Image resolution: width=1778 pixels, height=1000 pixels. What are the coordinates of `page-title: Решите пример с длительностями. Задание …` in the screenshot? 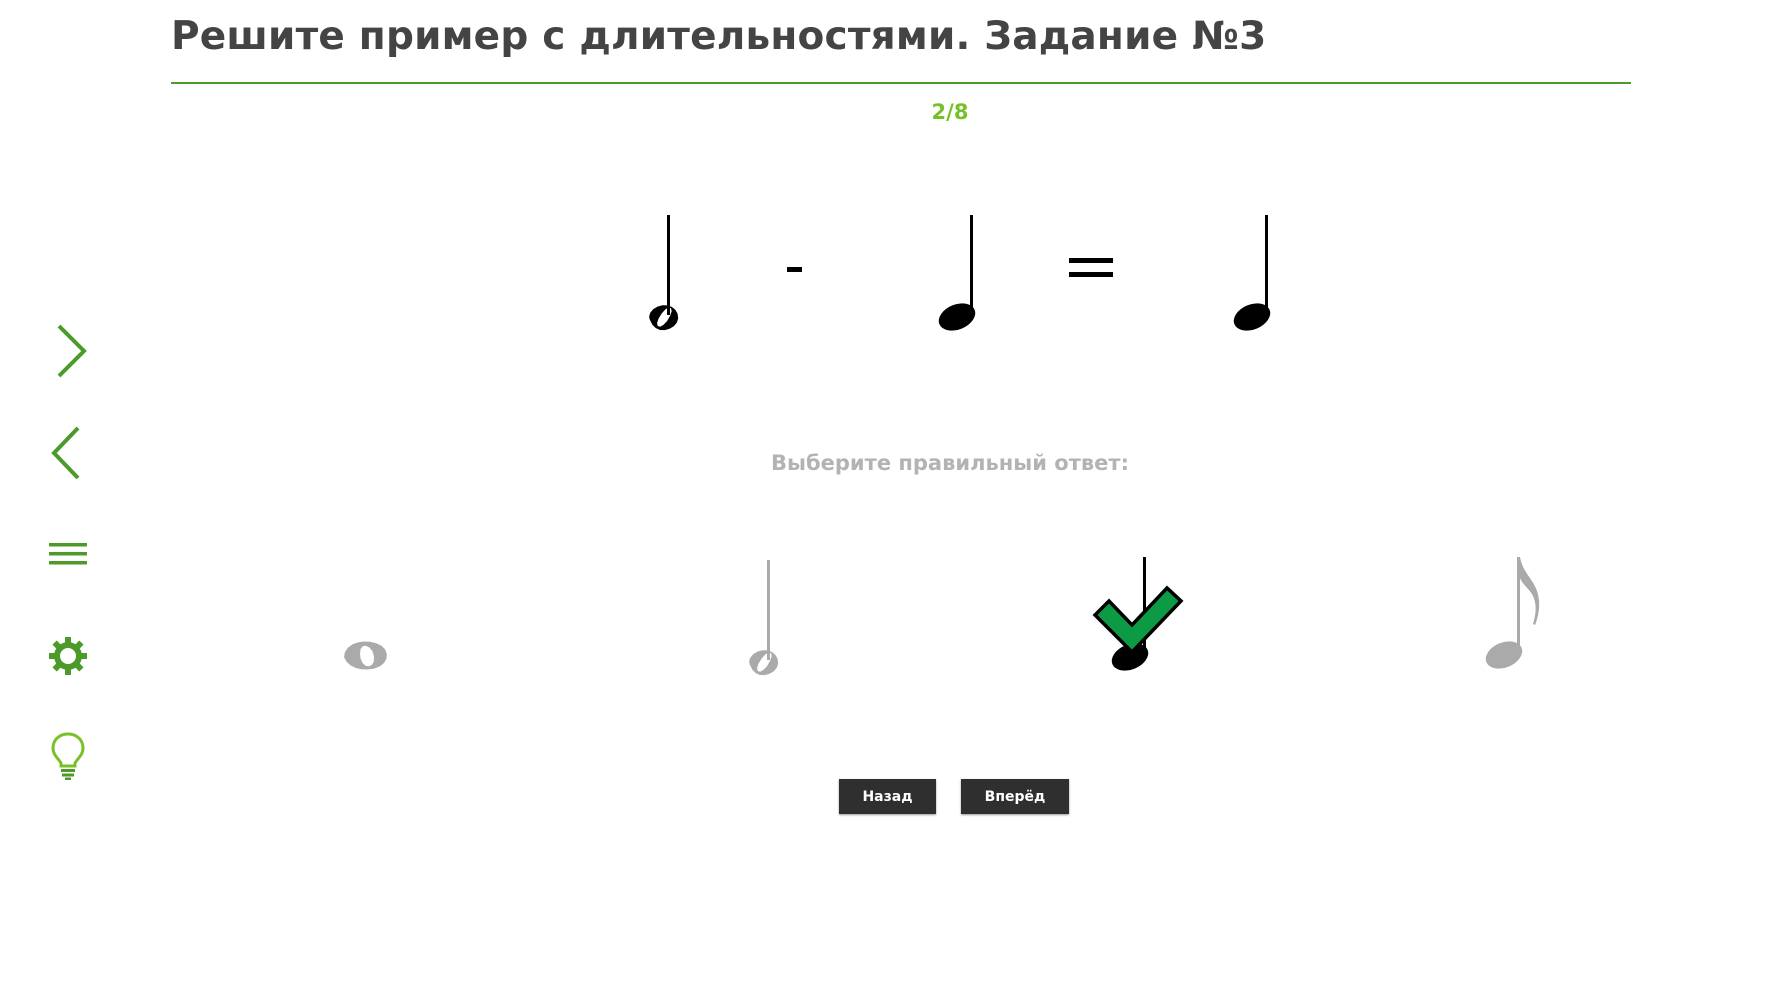 It's located at (719, 36).